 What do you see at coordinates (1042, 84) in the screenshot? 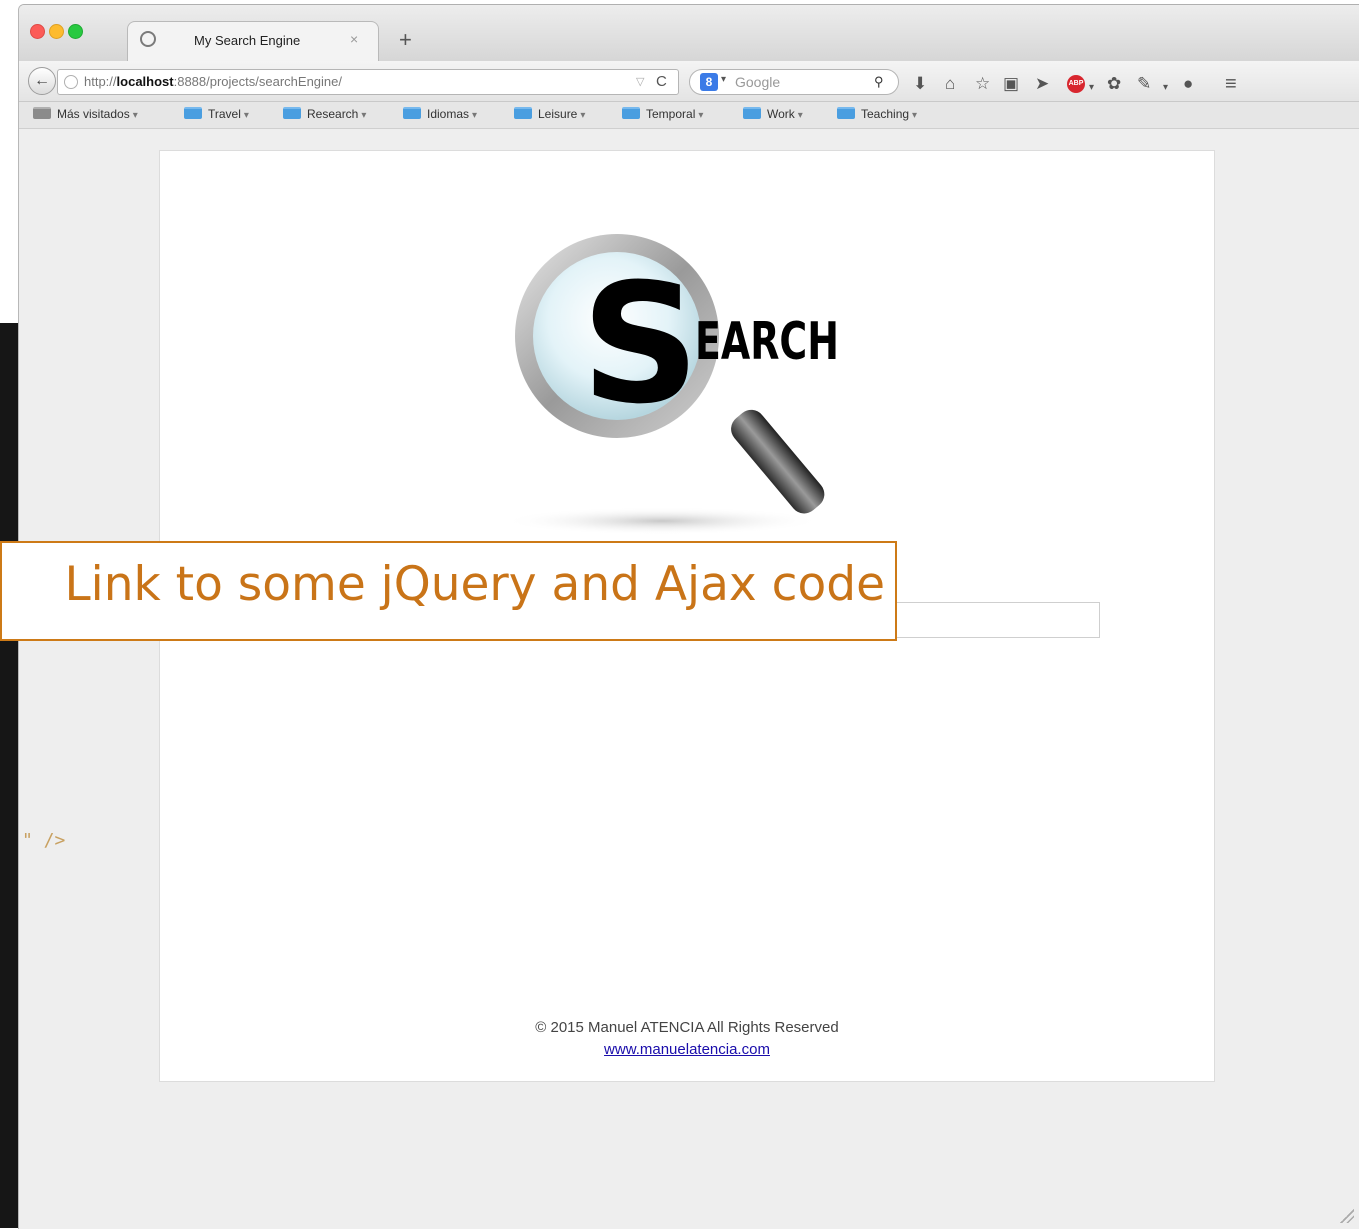
I see `send-icon: ➤` at bounding box center [1042, 84].